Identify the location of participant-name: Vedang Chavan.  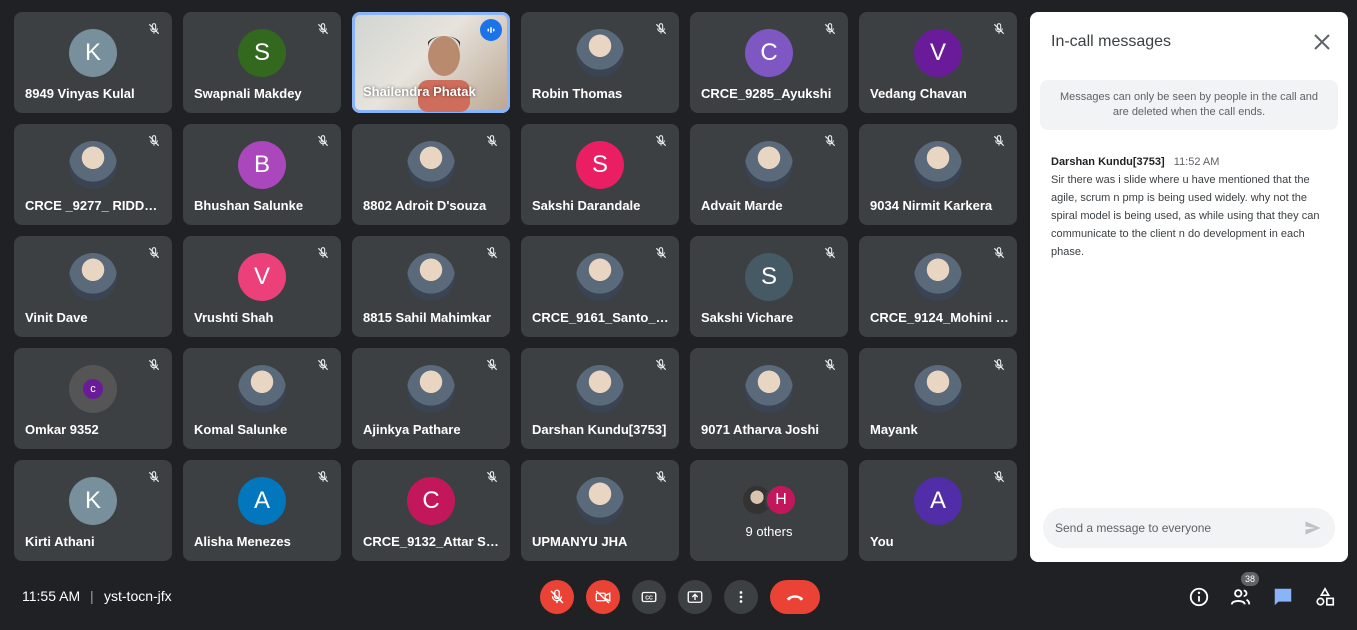
(918, 93).